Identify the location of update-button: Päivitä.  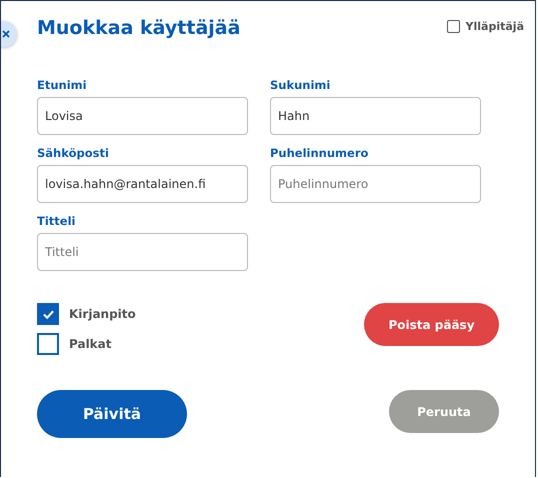
(112, 414).